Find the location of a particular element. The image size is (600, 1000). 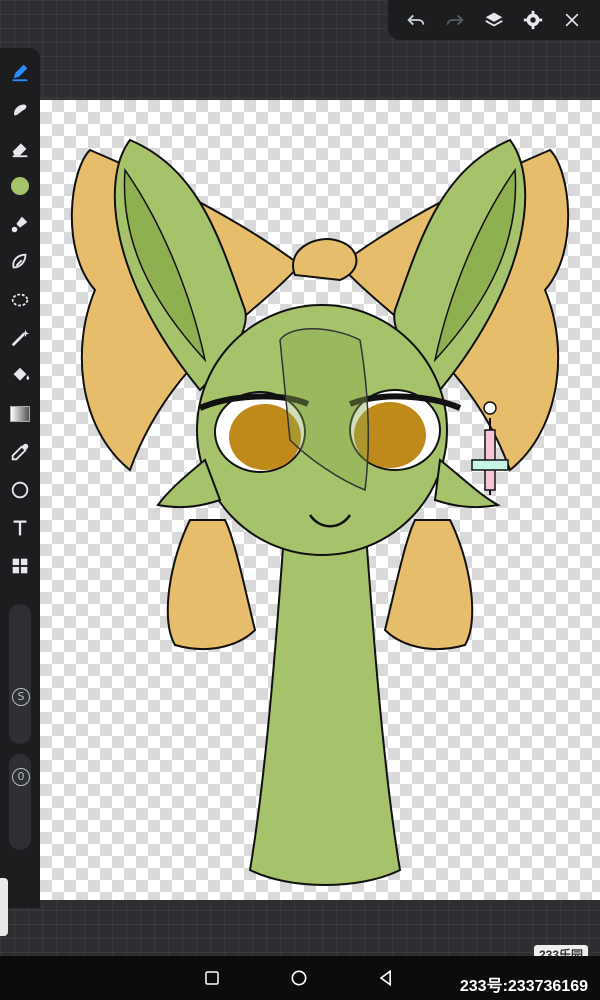

top-toolbar is located at coordinates (494, 20).